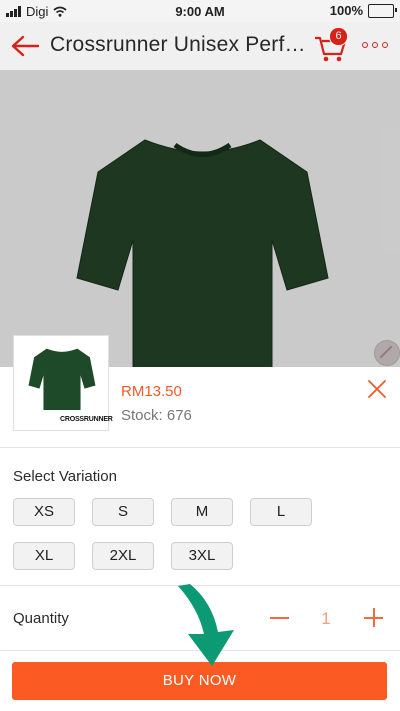  Describe the element at coordinates (151, 391) in the screenshot. I see `product-price: RM13.50` at that location.